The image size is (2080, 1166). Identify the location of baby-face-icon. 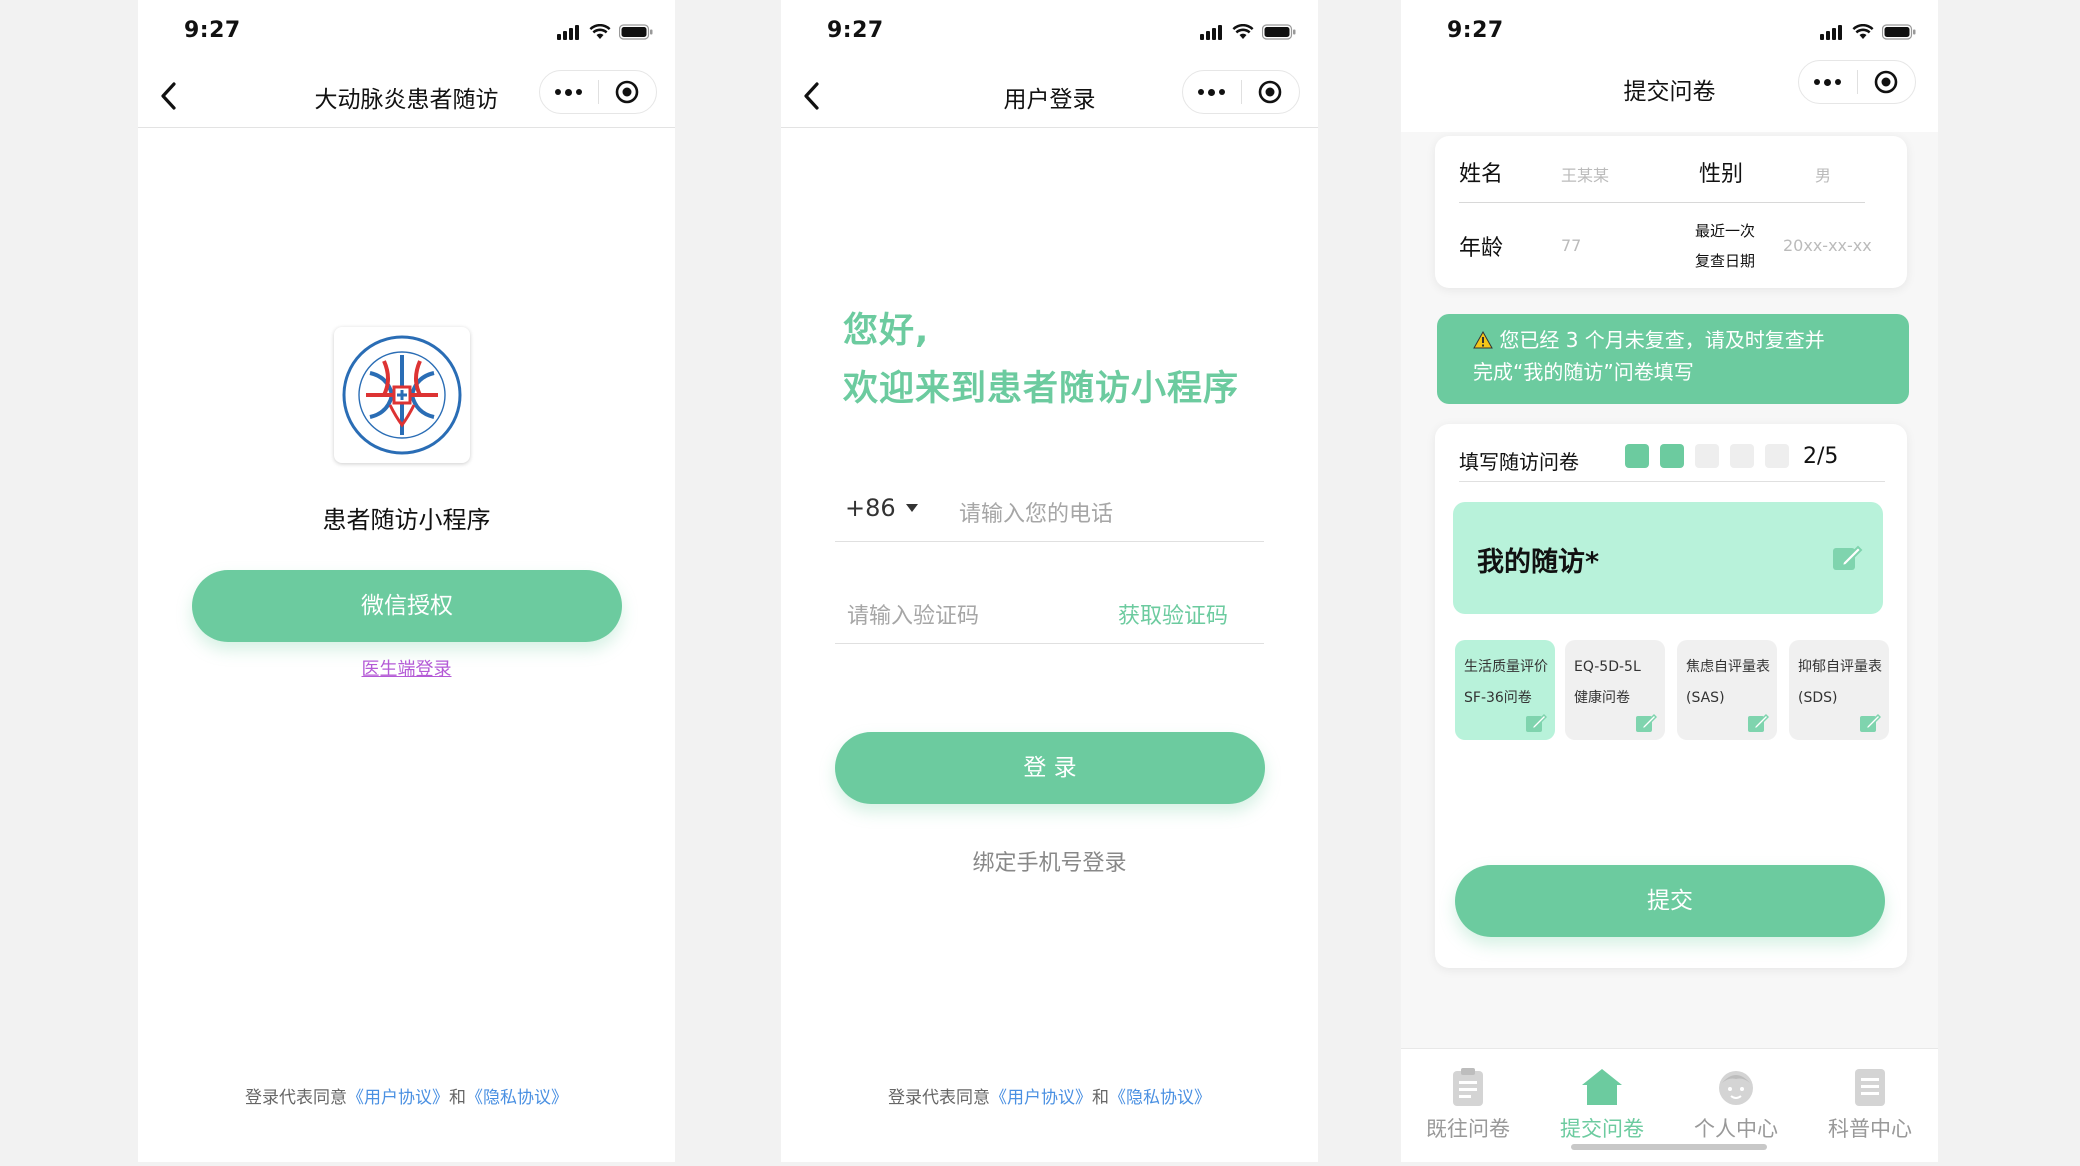
(1736, 1088).